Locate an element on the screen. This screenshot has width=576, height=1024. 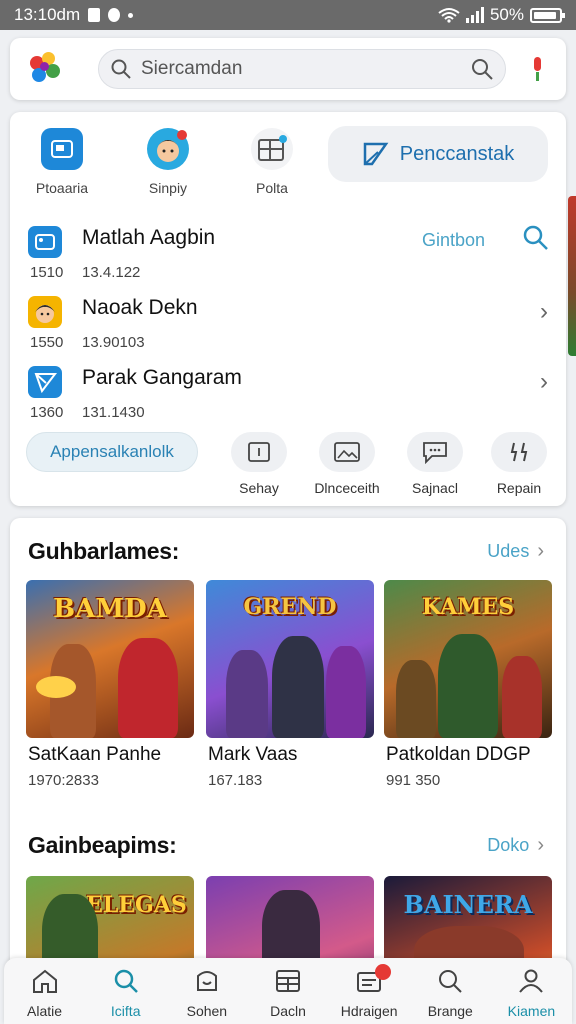
list-item-title: Matlah Aagbin is located at coordinates (149, 237).